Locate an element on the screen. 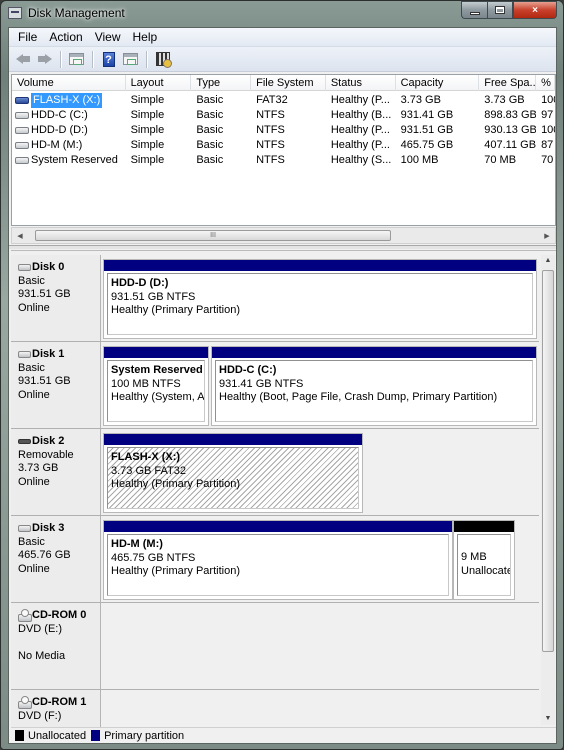 This screenshot has height=750, width=564. help-button: ? is located at coordinates (108, 59).